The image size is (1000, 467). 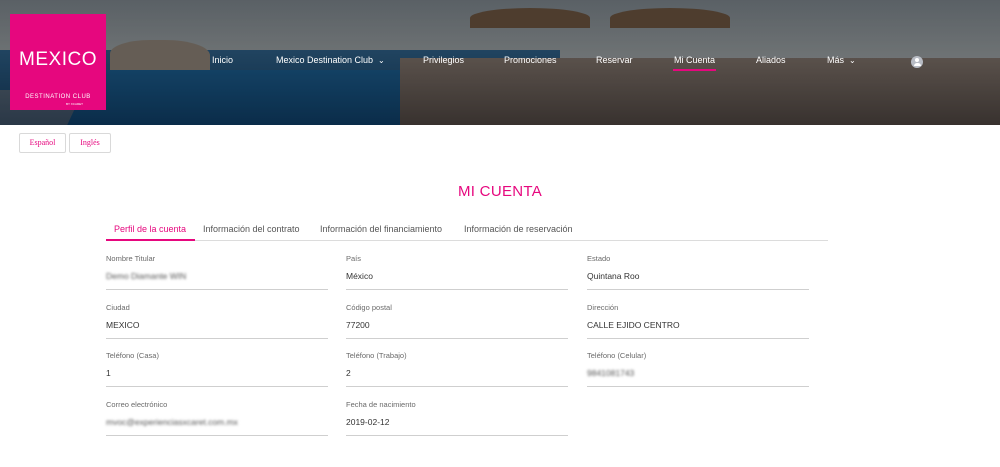 What do you see at coordinates (223, 60) in the screenshot?
I see `nav-label: Inicio` at bounding box center [223, 60].